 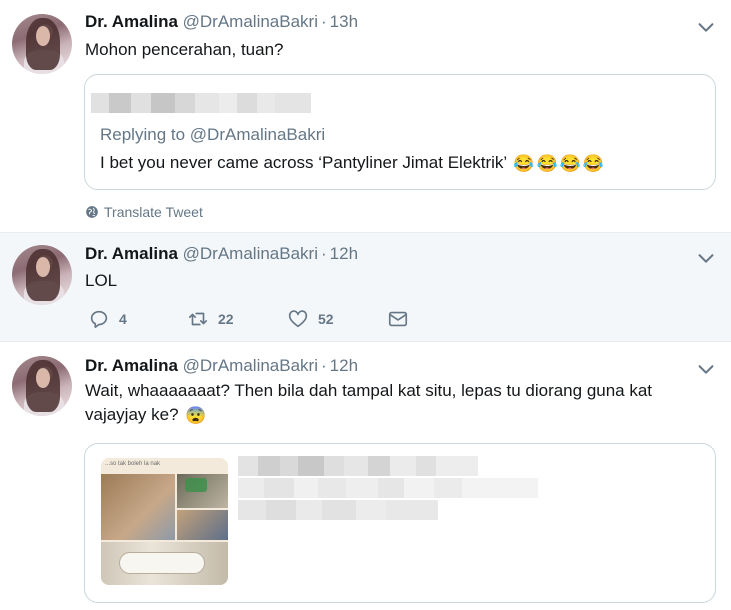 I want to click on like-count: 52, so click(x=326, y=319).